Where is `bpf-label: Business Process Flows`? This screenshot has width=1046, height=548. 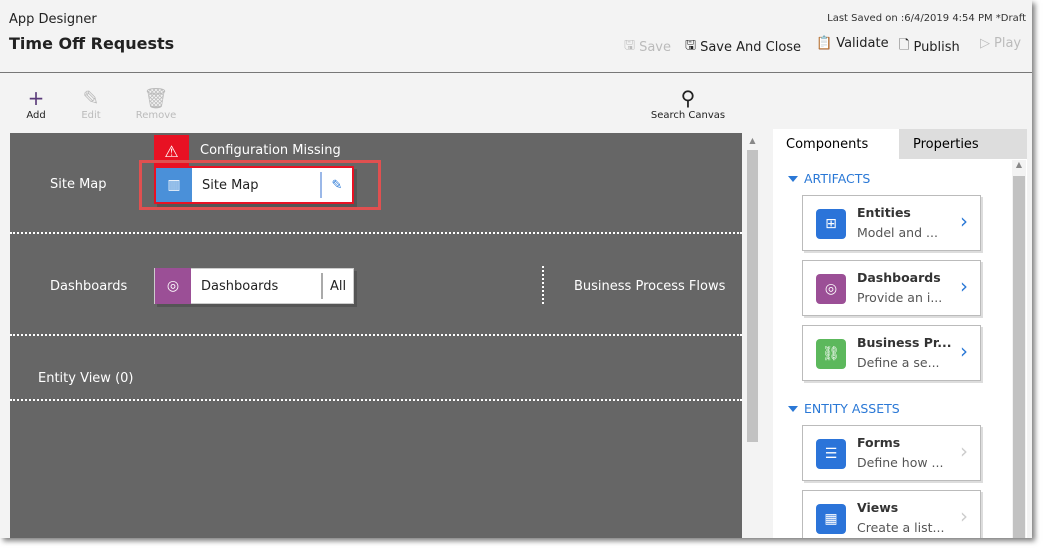 bpf-label: Business Process Flows is located at coordinates (650, 286).